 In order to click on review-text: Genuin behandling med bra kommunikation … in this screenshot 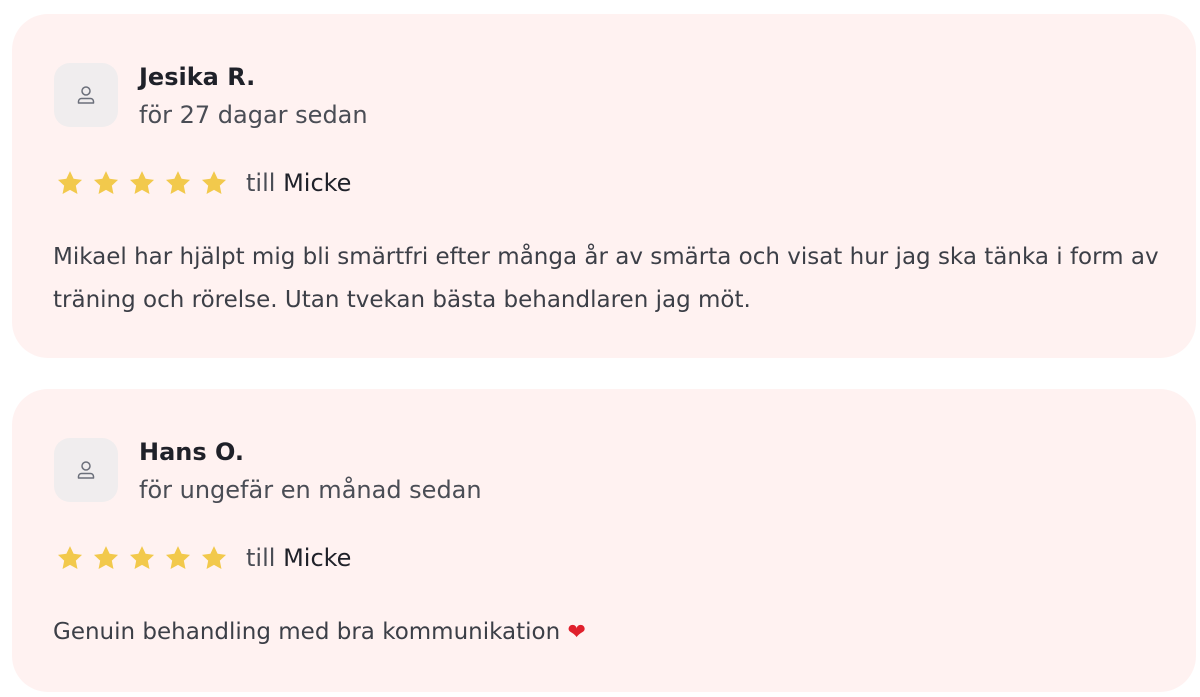, I will do `click(608, 632)`.